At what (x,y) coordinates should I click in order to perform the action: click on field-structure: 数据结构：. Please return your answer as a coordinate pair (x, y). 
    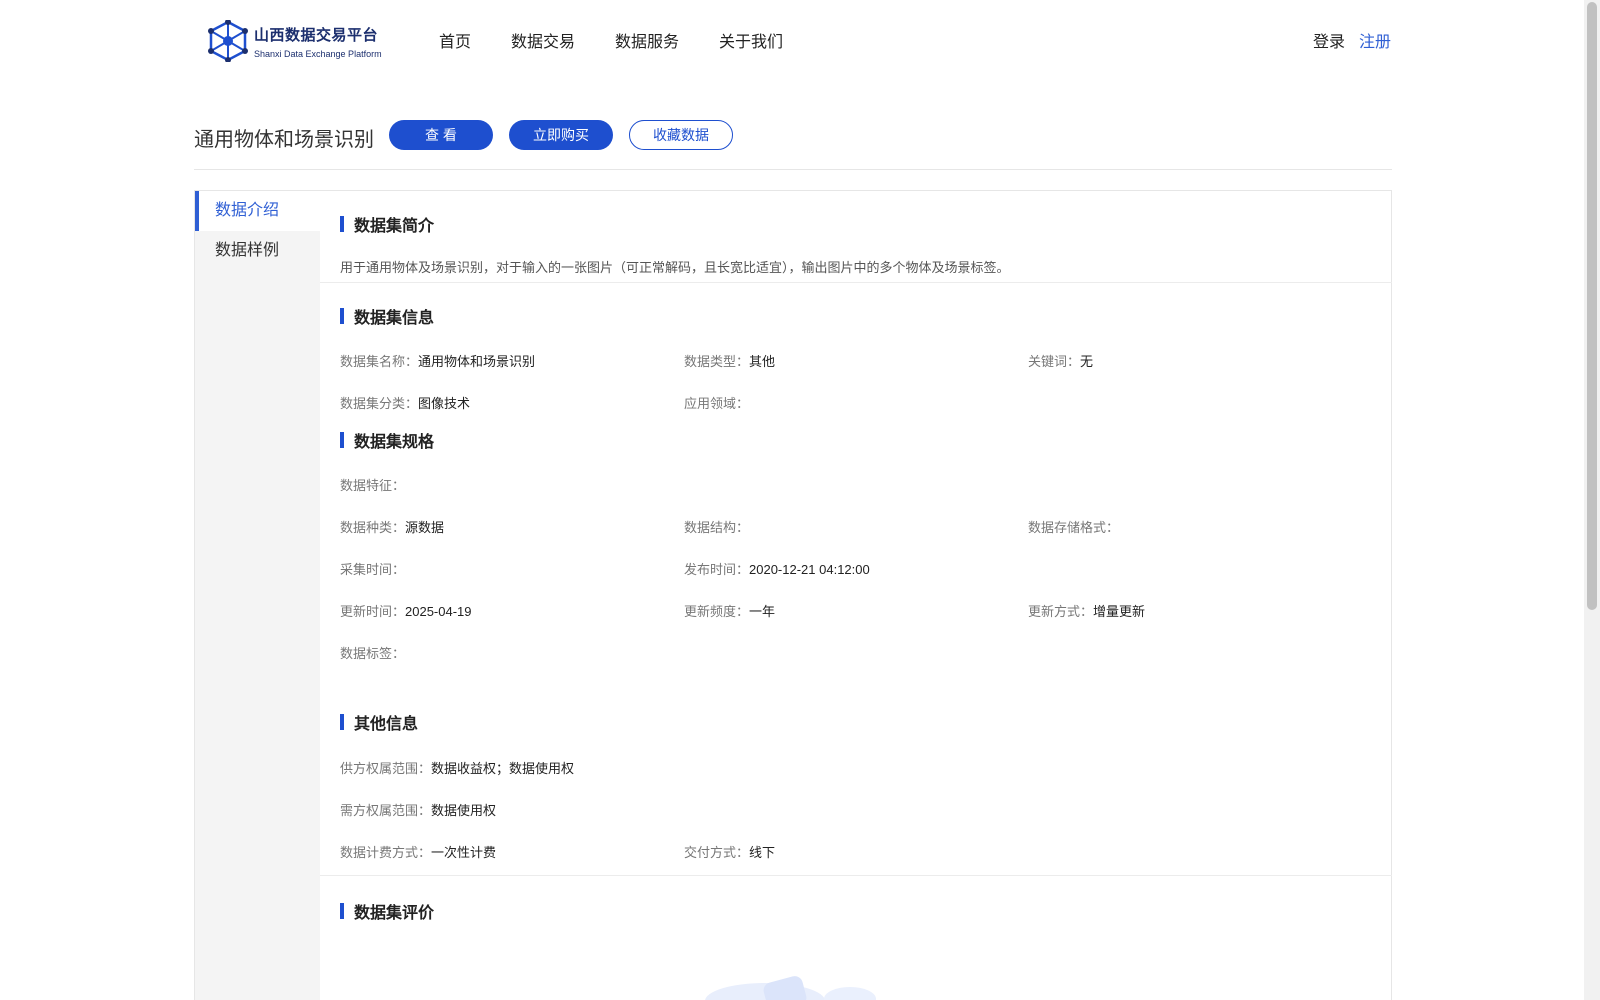
    Looking at the image, I should click on (717, 527).